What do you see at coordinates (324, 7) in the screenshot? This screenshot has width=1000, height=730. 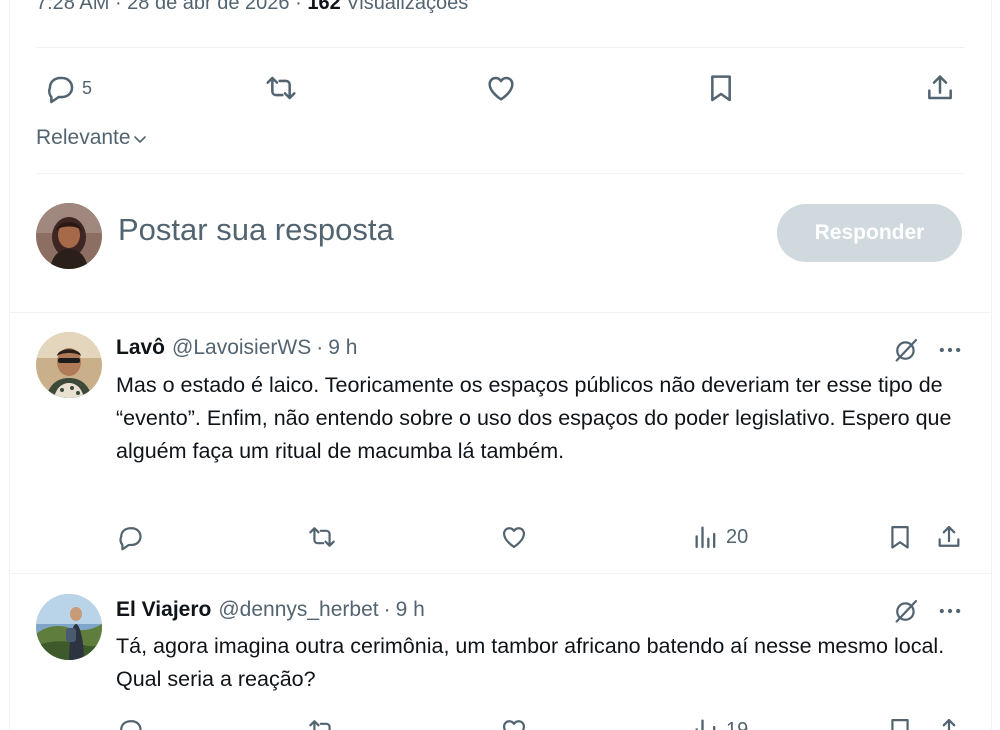 I see `post-views-count: 162` at bounding box center [324, 7].